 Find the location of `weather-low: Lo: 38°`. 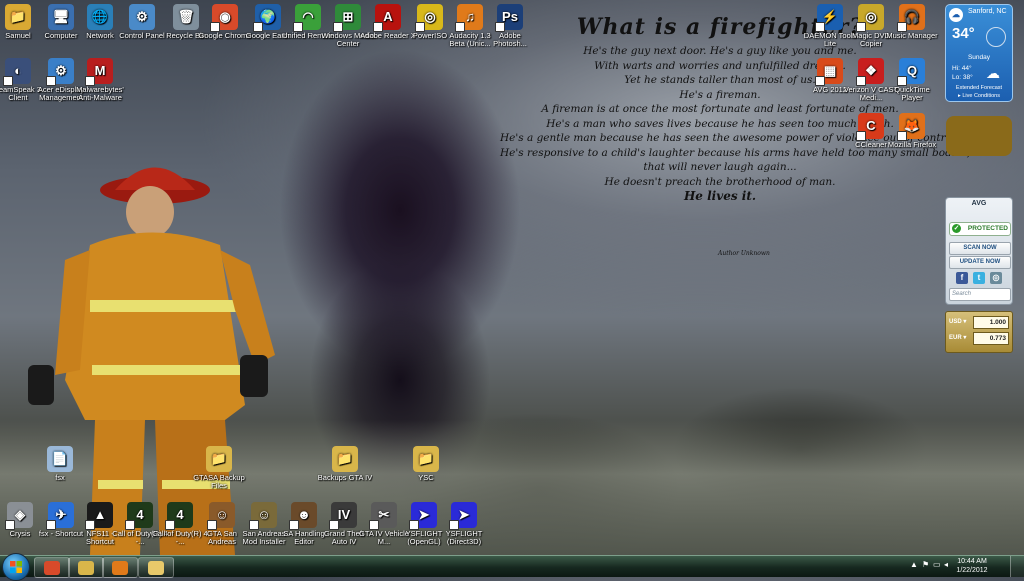

weather-low: Lo: 38° is located at coordinates (962, 77).